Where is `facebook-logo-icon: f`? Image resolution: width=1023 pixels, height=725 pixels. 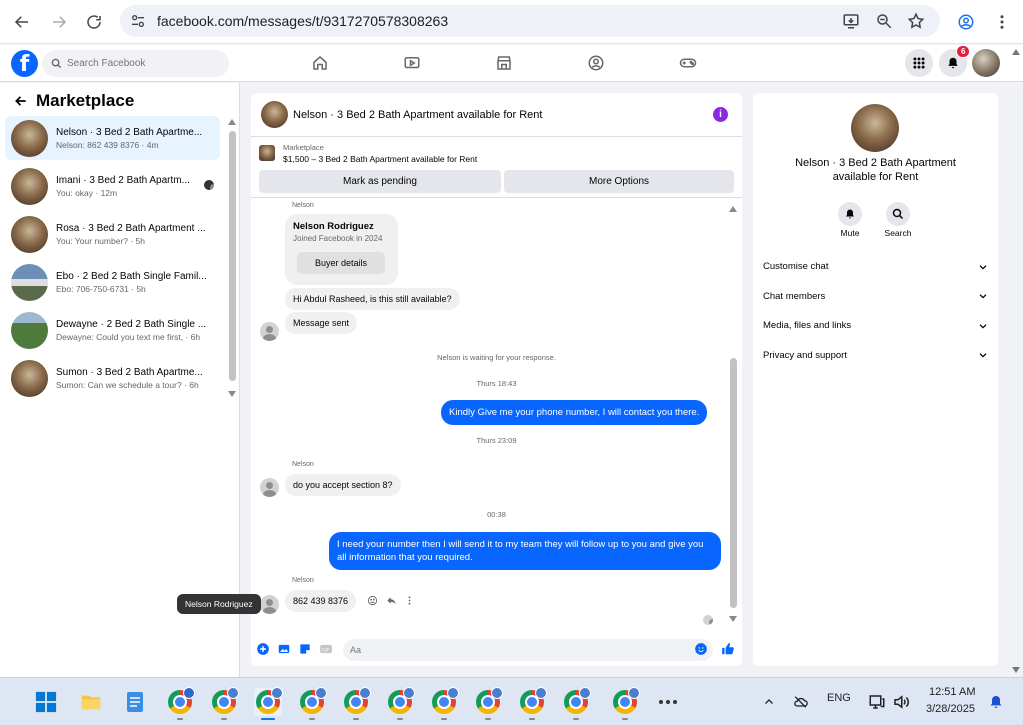
facebook-logo-icon: f is located at coordinates (24, 63).